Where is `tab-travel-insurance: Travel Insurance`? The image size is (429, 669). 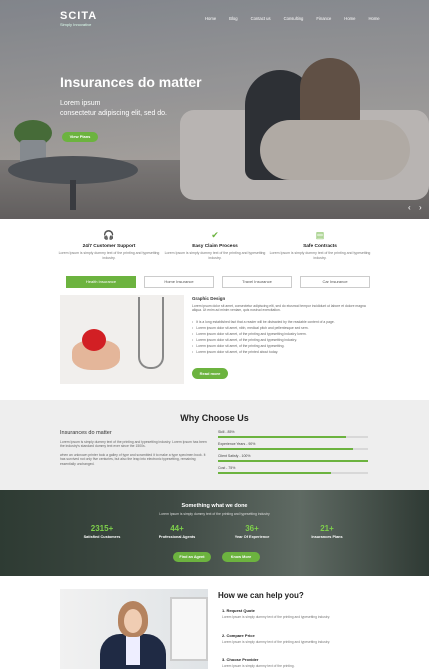 tab-travel-insurance: Travel Insurance is located at coordinates (257, 282).